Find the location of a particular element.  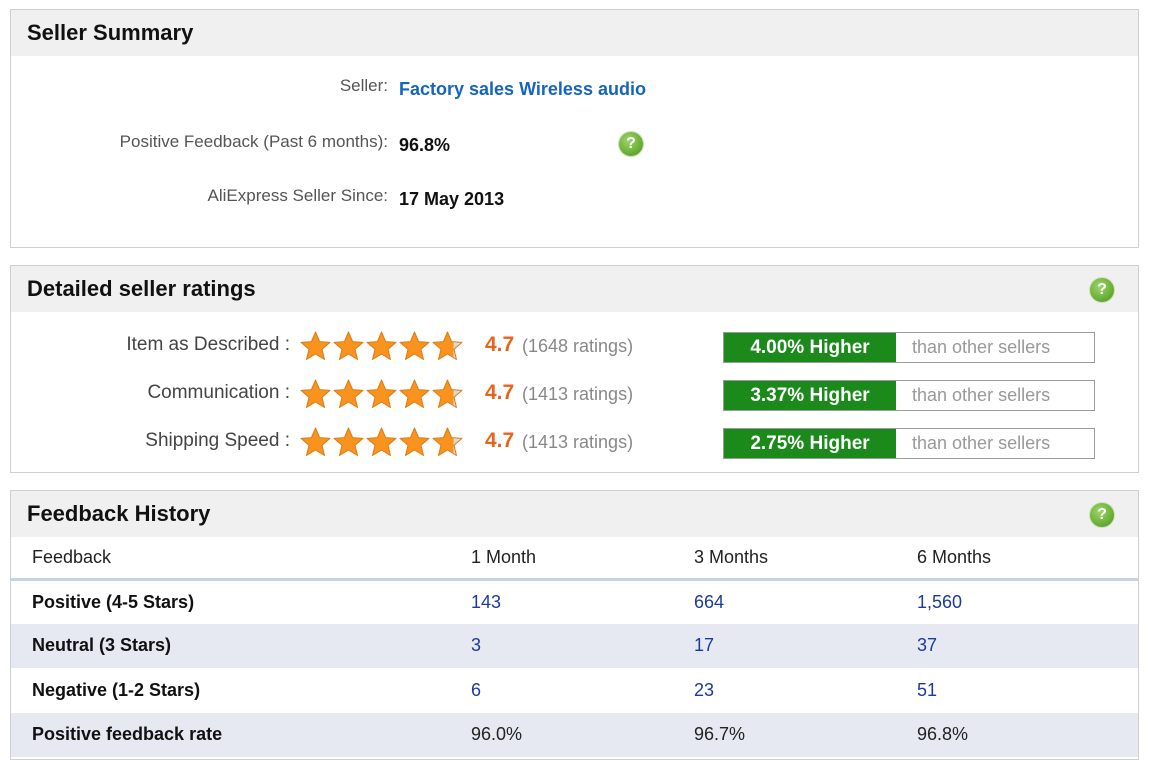

table-cell-link: 664 is located at coordinates (805, 601).